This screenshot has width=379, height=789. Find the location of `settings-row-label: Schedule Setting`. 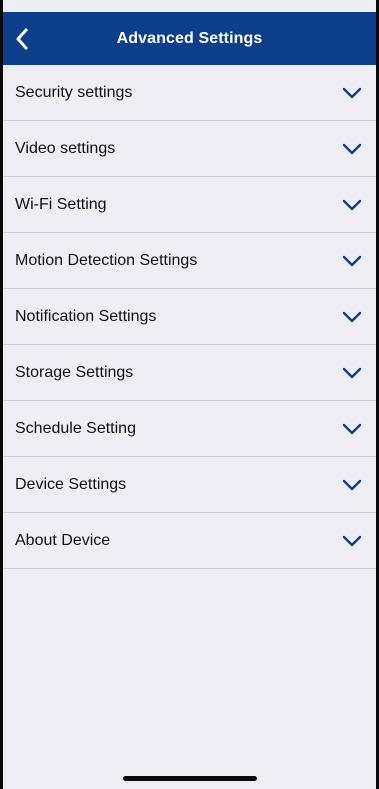

settings-row-label: Schedule Setting is located at coordinates (75, 428).